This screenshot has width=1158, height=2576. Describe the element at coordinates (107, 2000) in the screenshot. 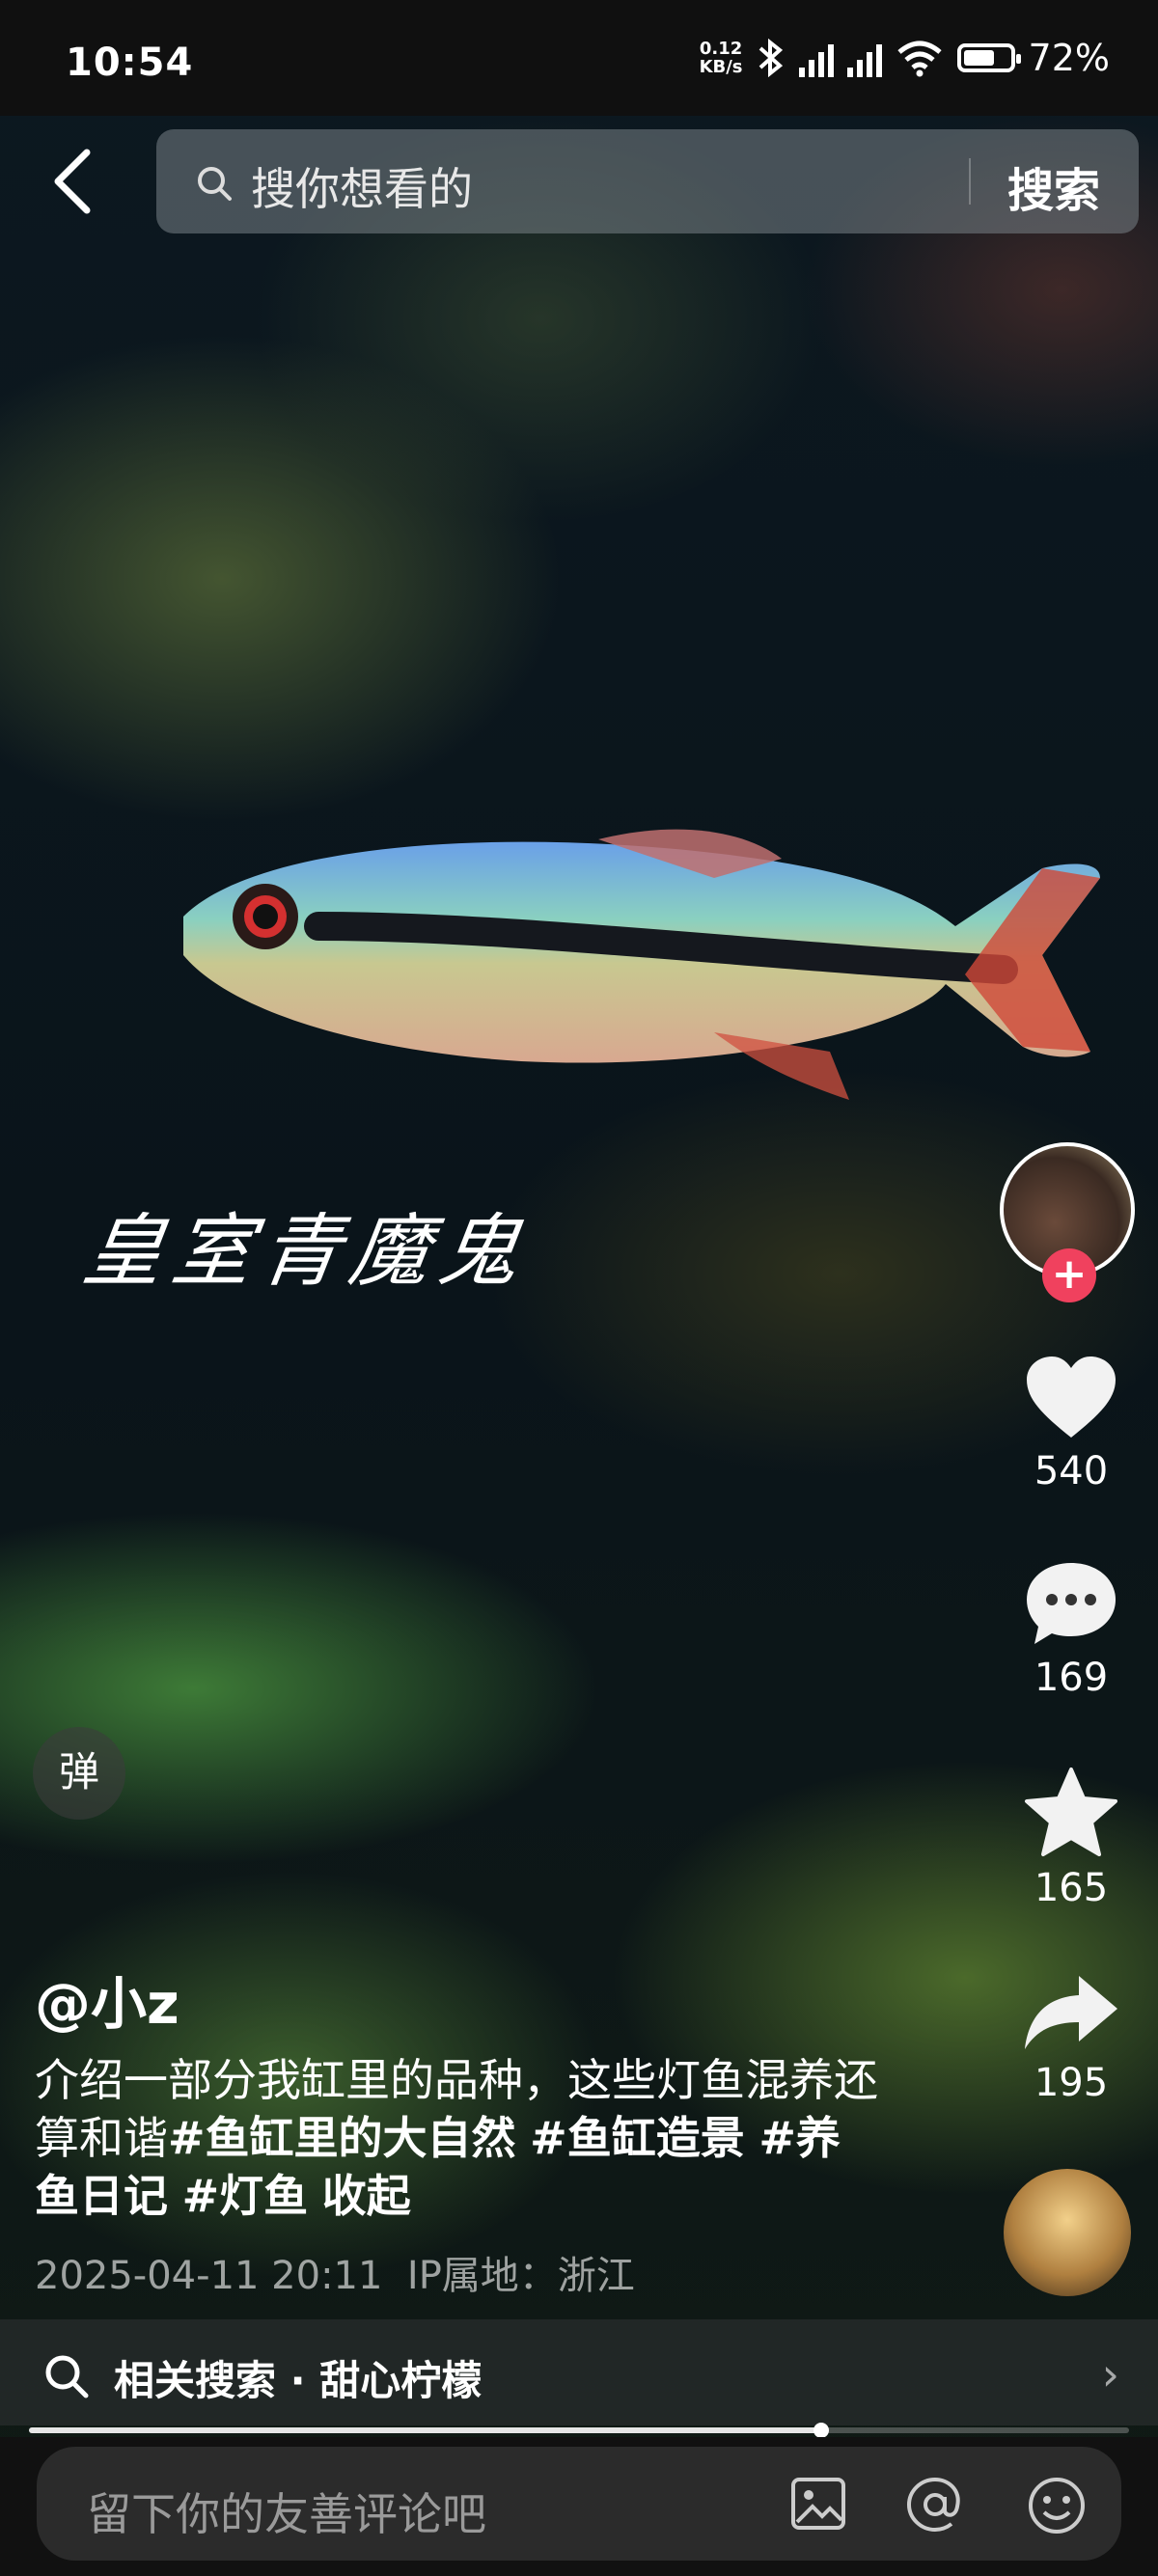

I see `author-name: @小z` at that location.